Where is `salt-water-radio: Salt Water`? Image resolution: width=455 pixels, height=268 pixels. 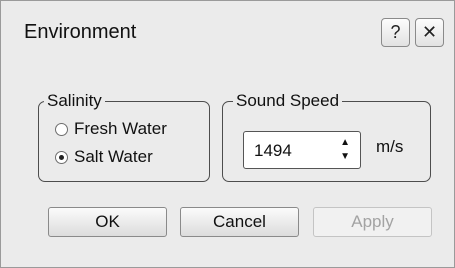 salt-water-radio: Salt Water is located at coordinates (104, 157).